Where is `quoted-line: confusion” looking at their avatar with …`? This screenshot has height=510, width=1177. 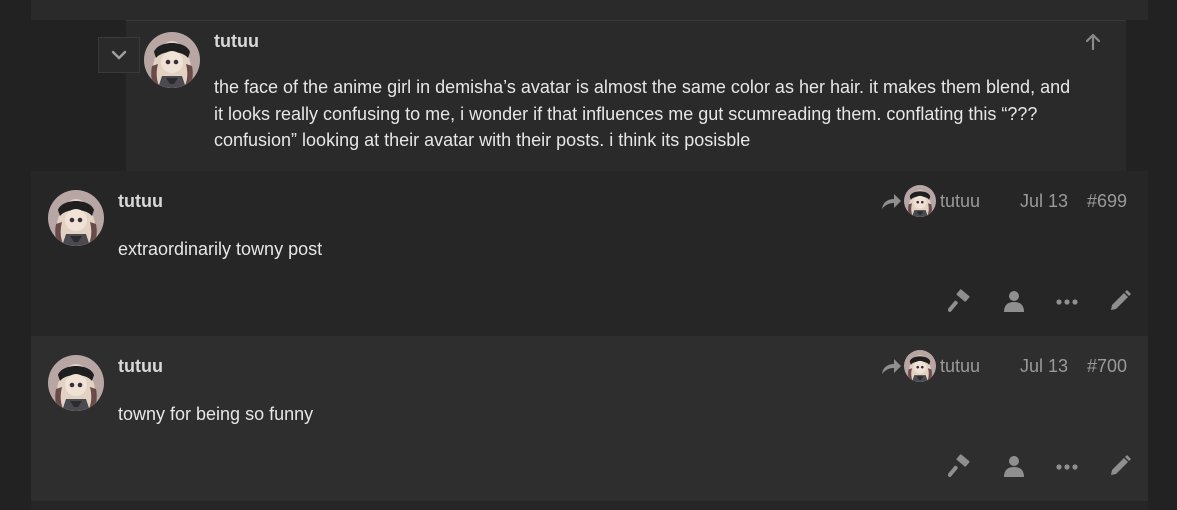
quoted-line: confusion” looking at their avatar with … is located at coordinates (482, 140).